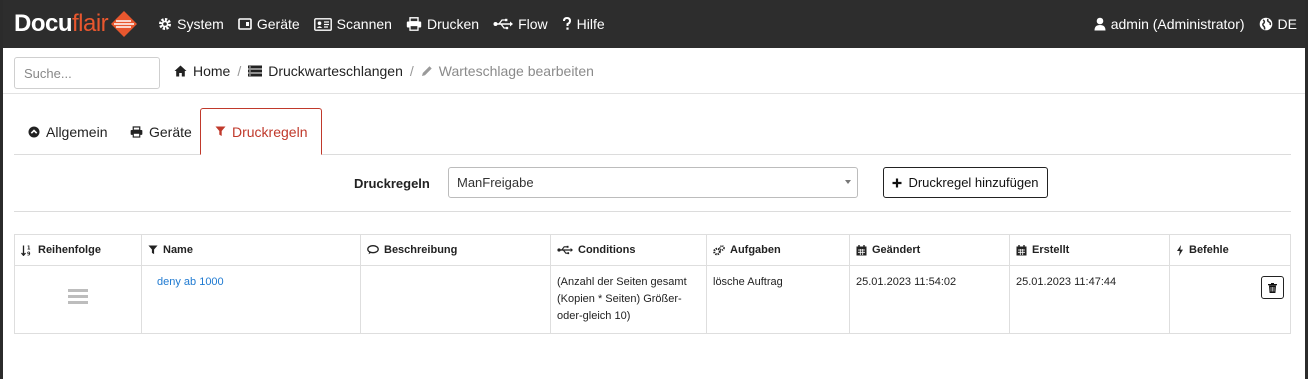 This screenshot has width=1308, height=379. What do you see at coordinates (1051, 250) in the screenshot?
I see `column-header-created-label: Erstellt` at bounding box center [1051, 250].